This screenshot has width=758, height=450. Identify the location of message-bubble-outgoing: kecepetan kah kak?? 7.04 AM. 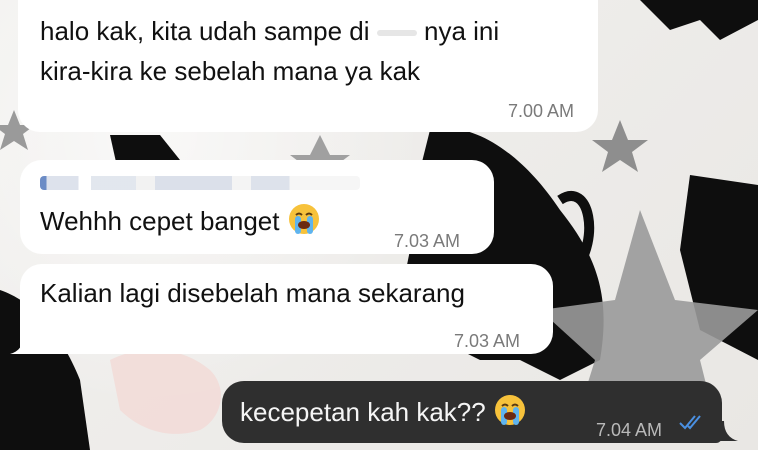
(472, 412).